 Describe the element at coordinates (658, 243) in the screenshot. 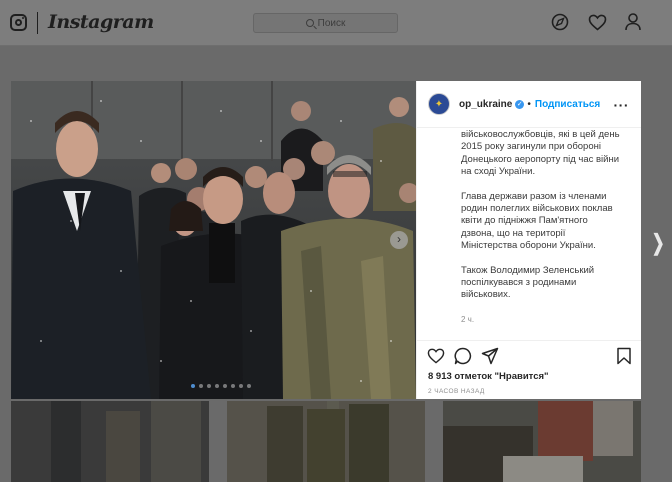

I see `next-post-icon: ❯` at that location.